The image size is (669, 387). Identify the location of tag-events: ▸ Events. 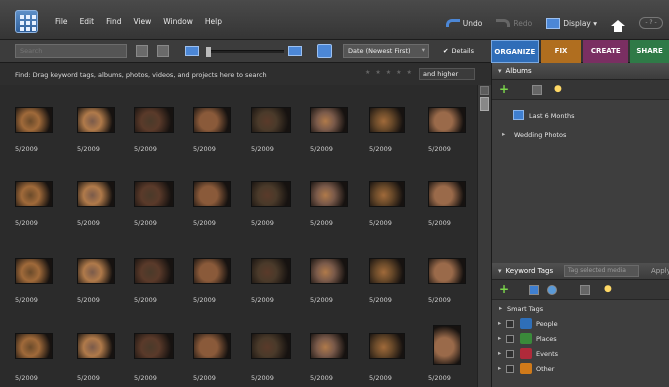
(580, 354).